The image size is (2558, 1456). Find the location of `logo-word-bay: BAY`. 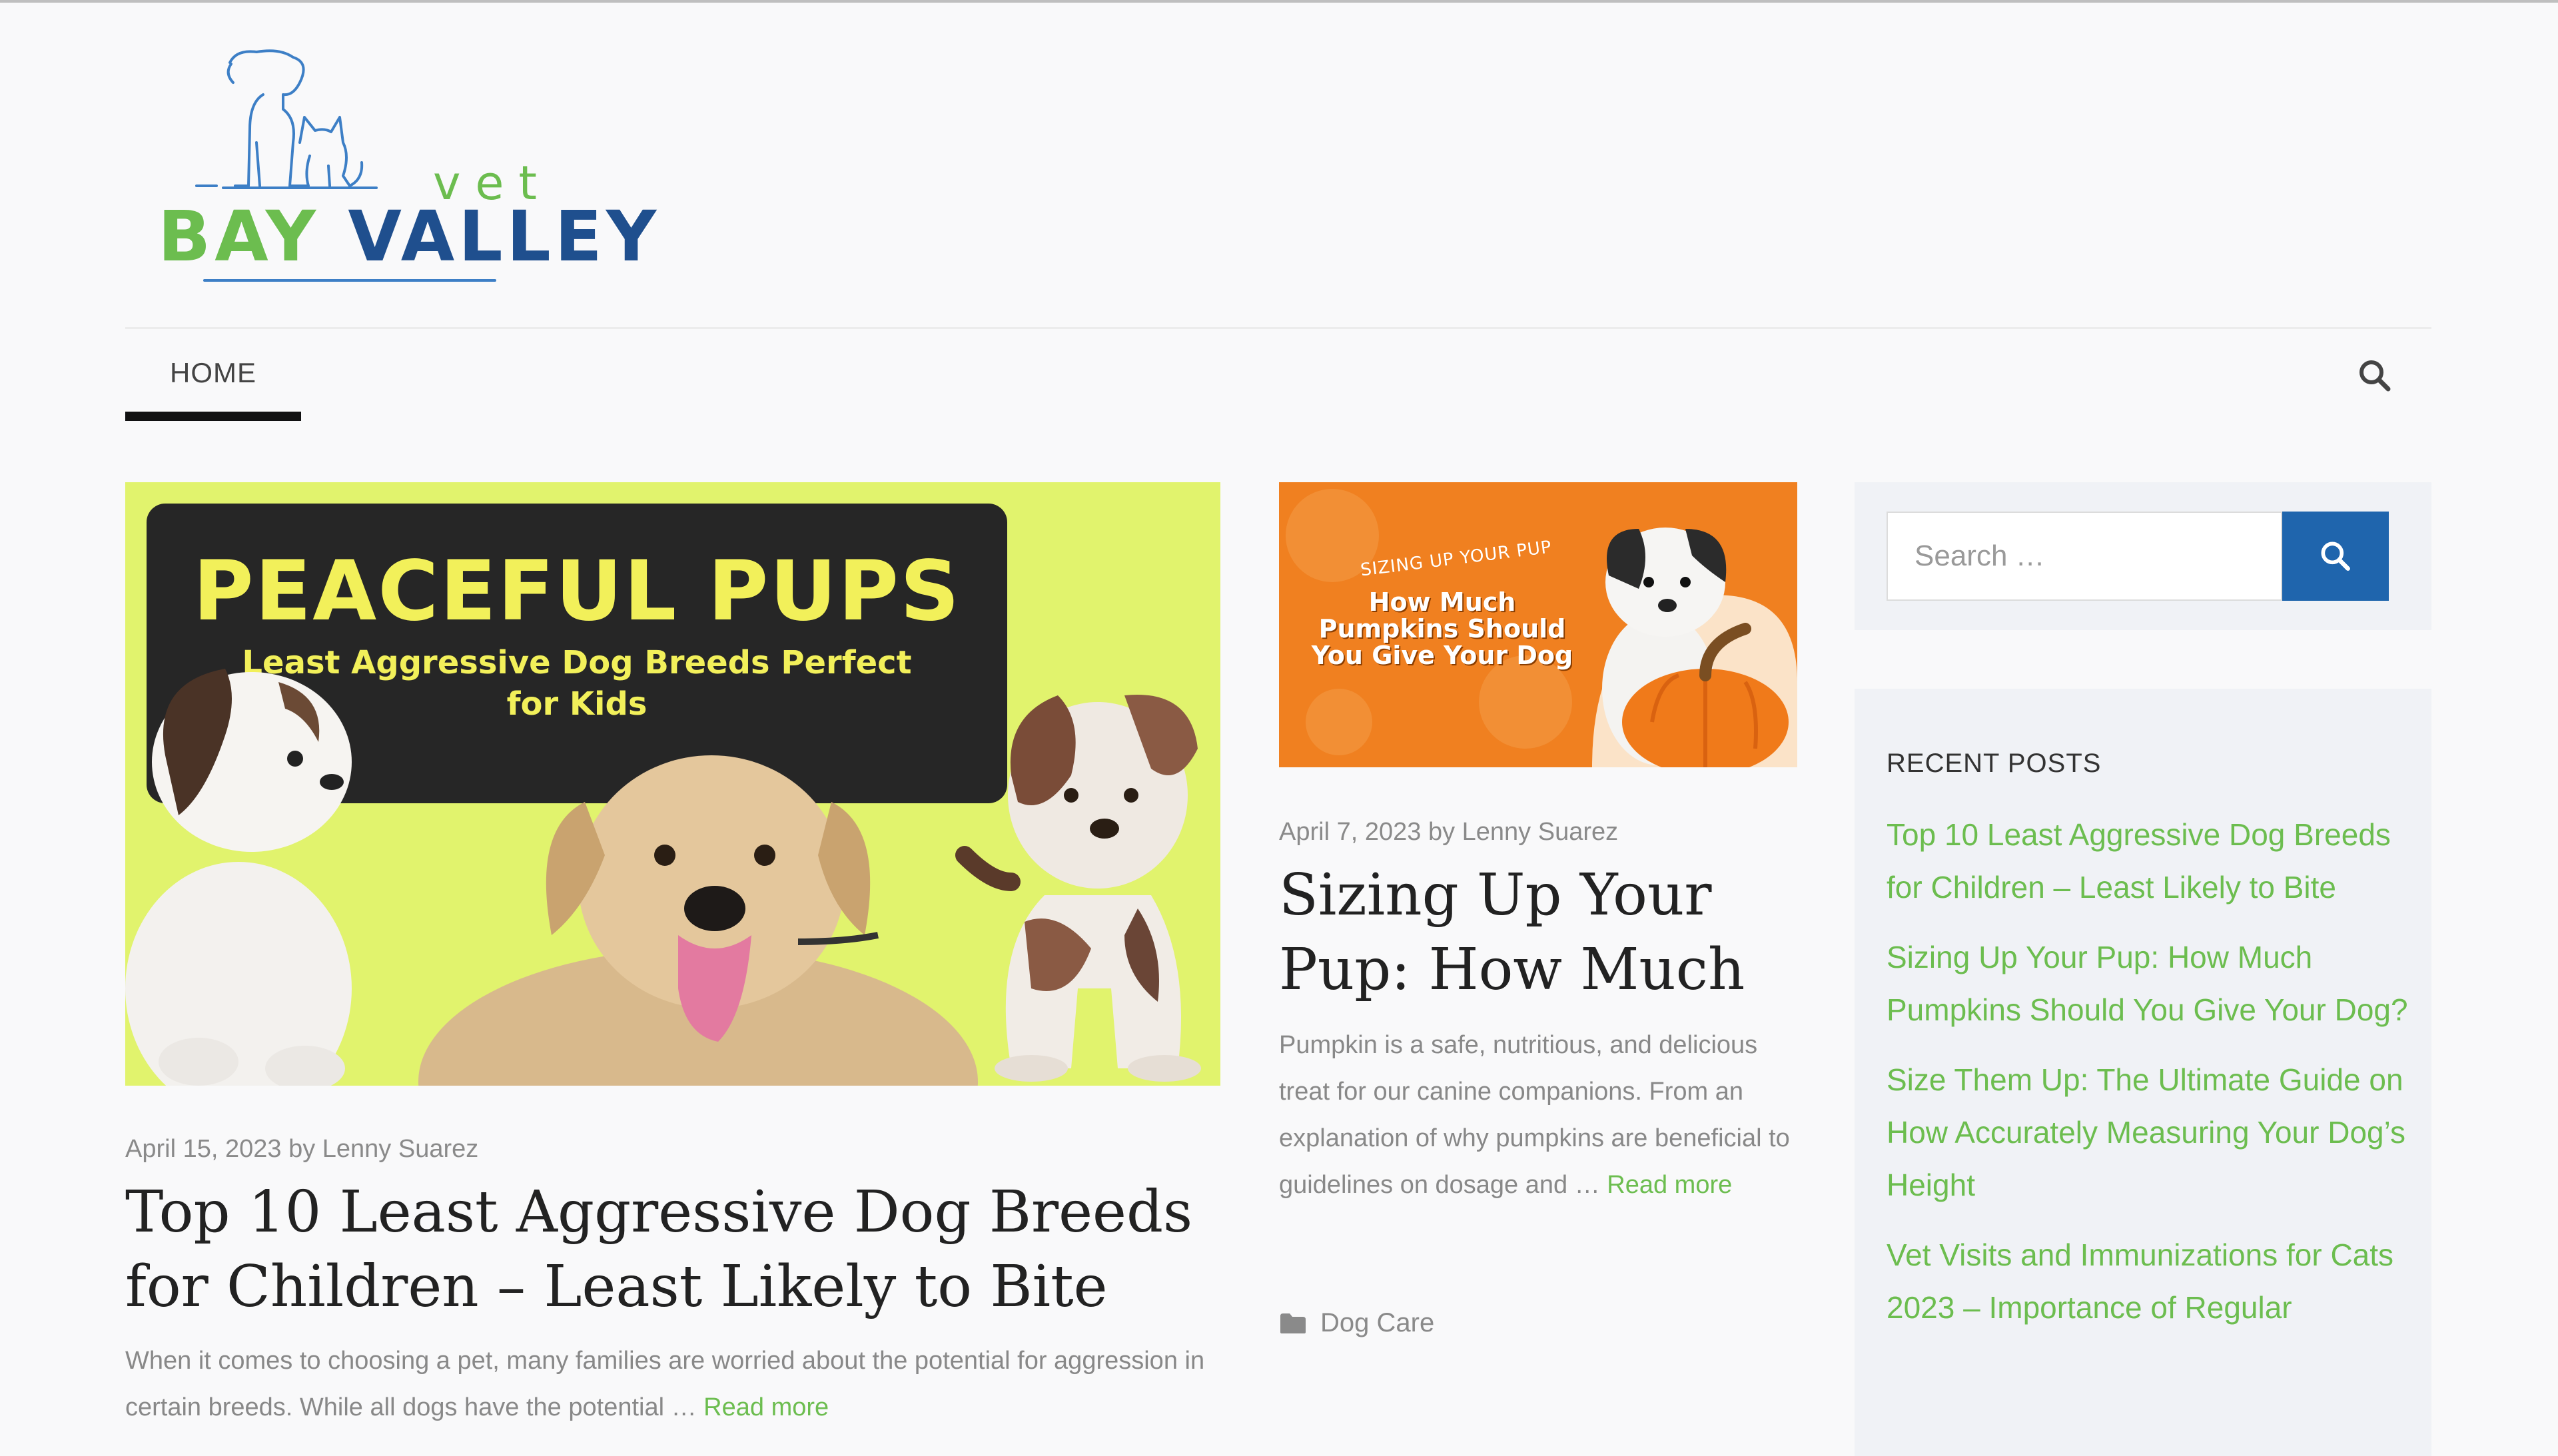

logo-word-bay: BAY is located at coordinates (239, 236).